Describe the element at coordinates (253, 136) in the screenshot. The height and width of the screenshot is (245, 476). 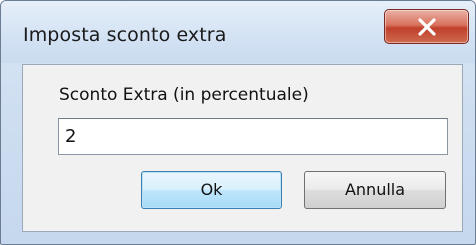
I see `discount-input` at that location.